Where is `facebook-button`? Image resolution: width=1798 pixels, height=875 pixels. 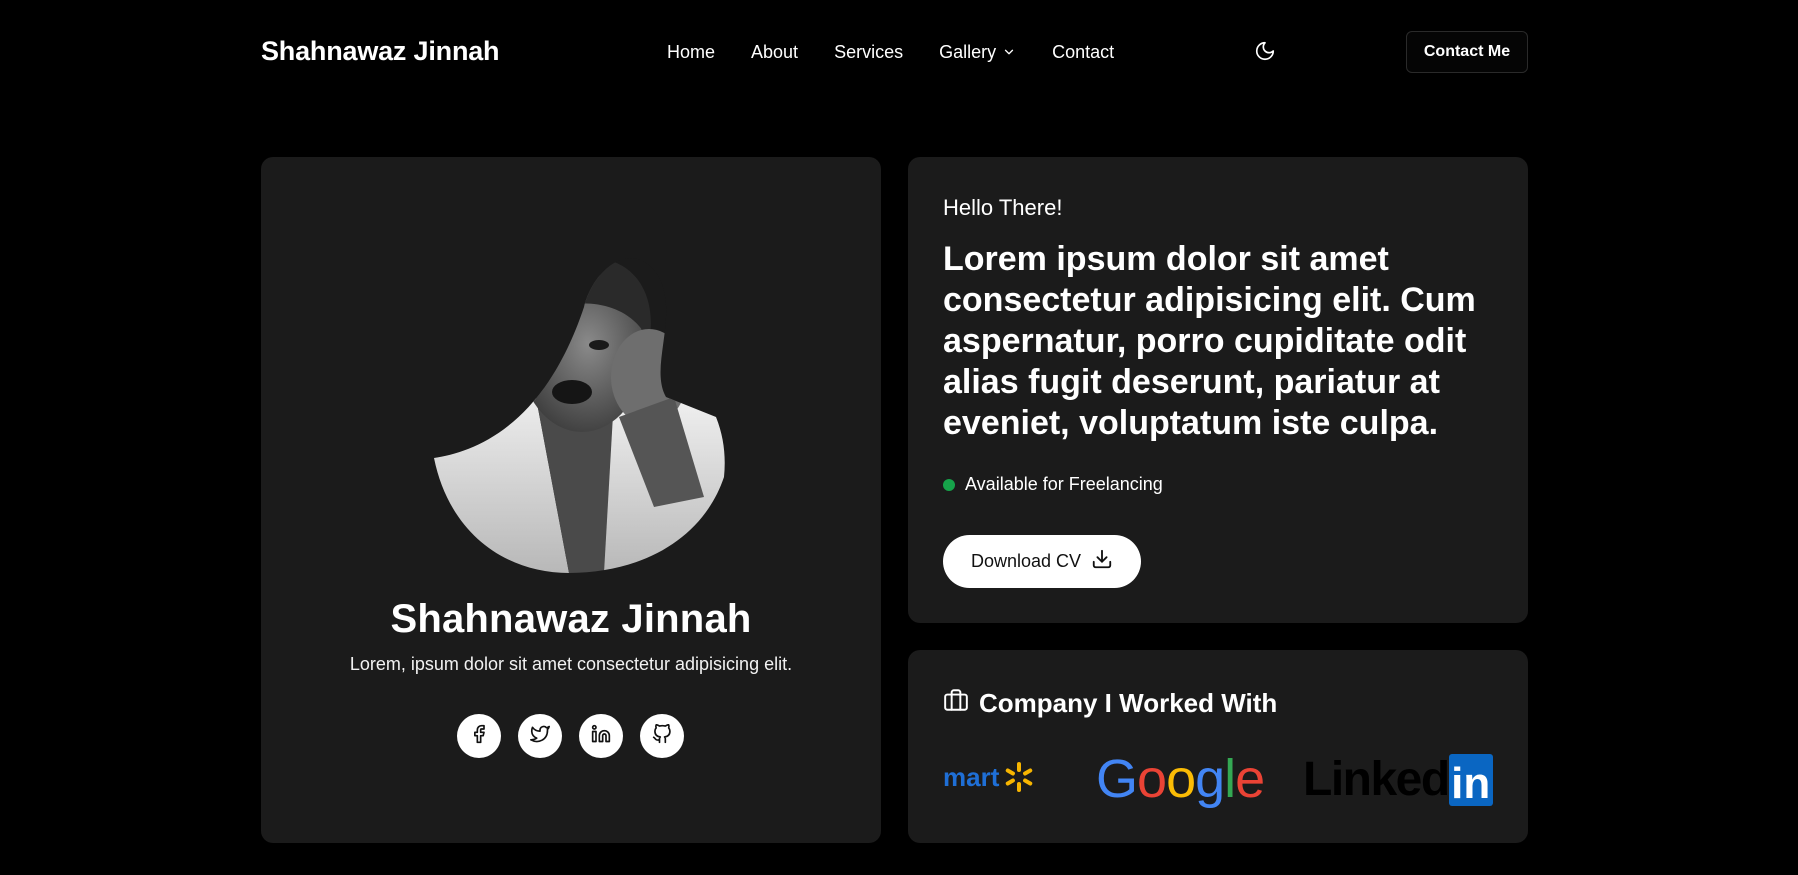
facebook-button is located at coordinates (479, 736).